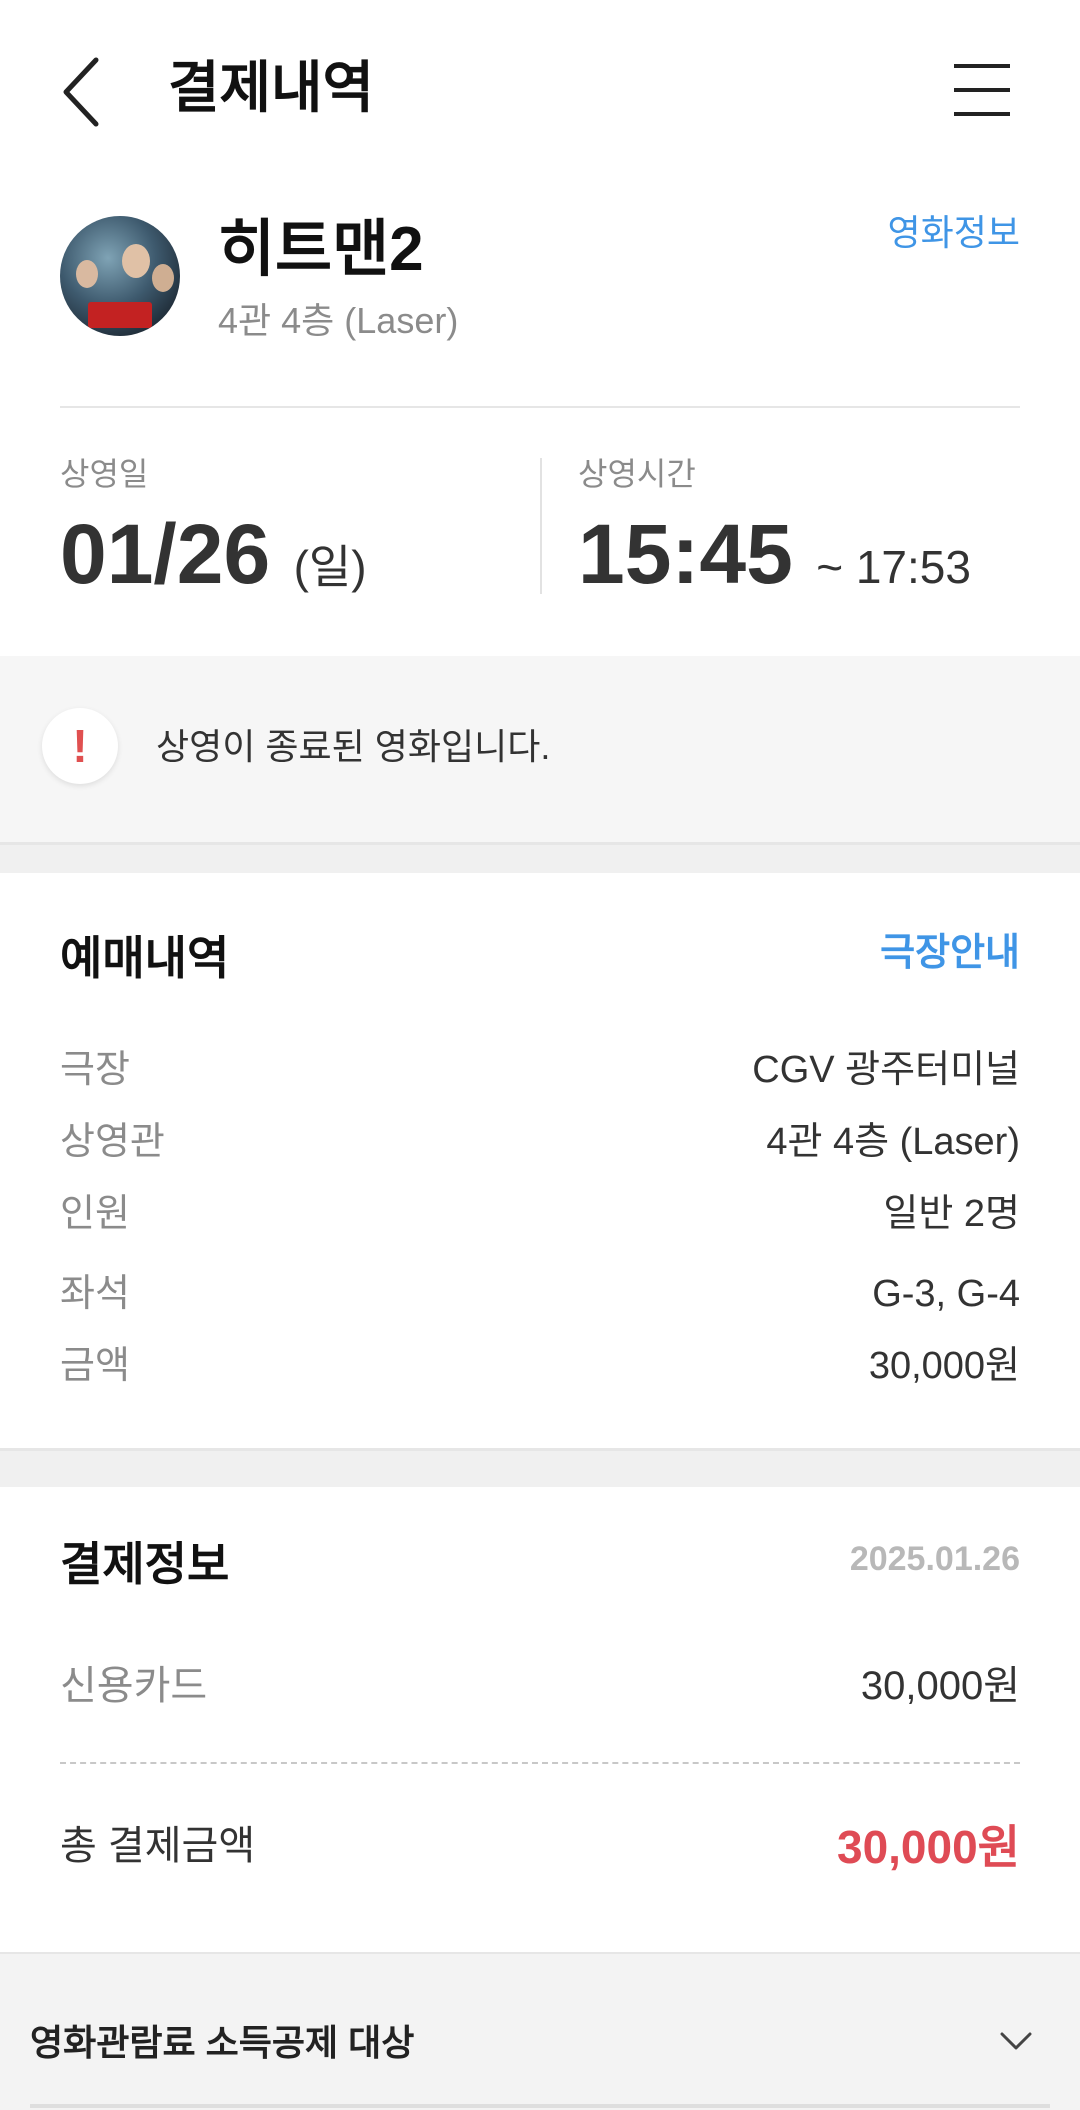  I want to click on booking-row-label: 극장, so click(95, 1070).